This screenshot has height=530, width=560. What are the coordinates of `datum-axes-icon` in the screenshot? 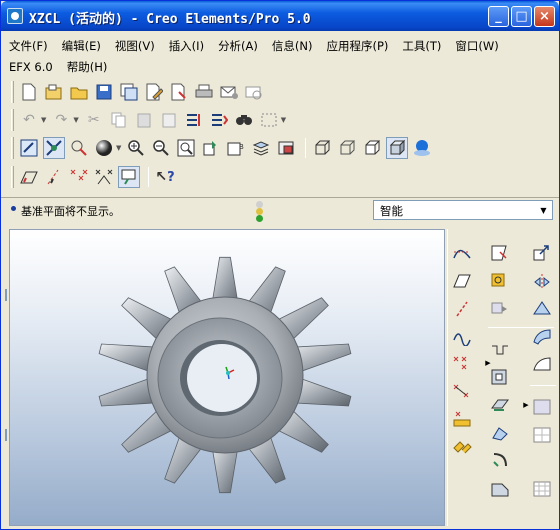 It's located at (54, 177).